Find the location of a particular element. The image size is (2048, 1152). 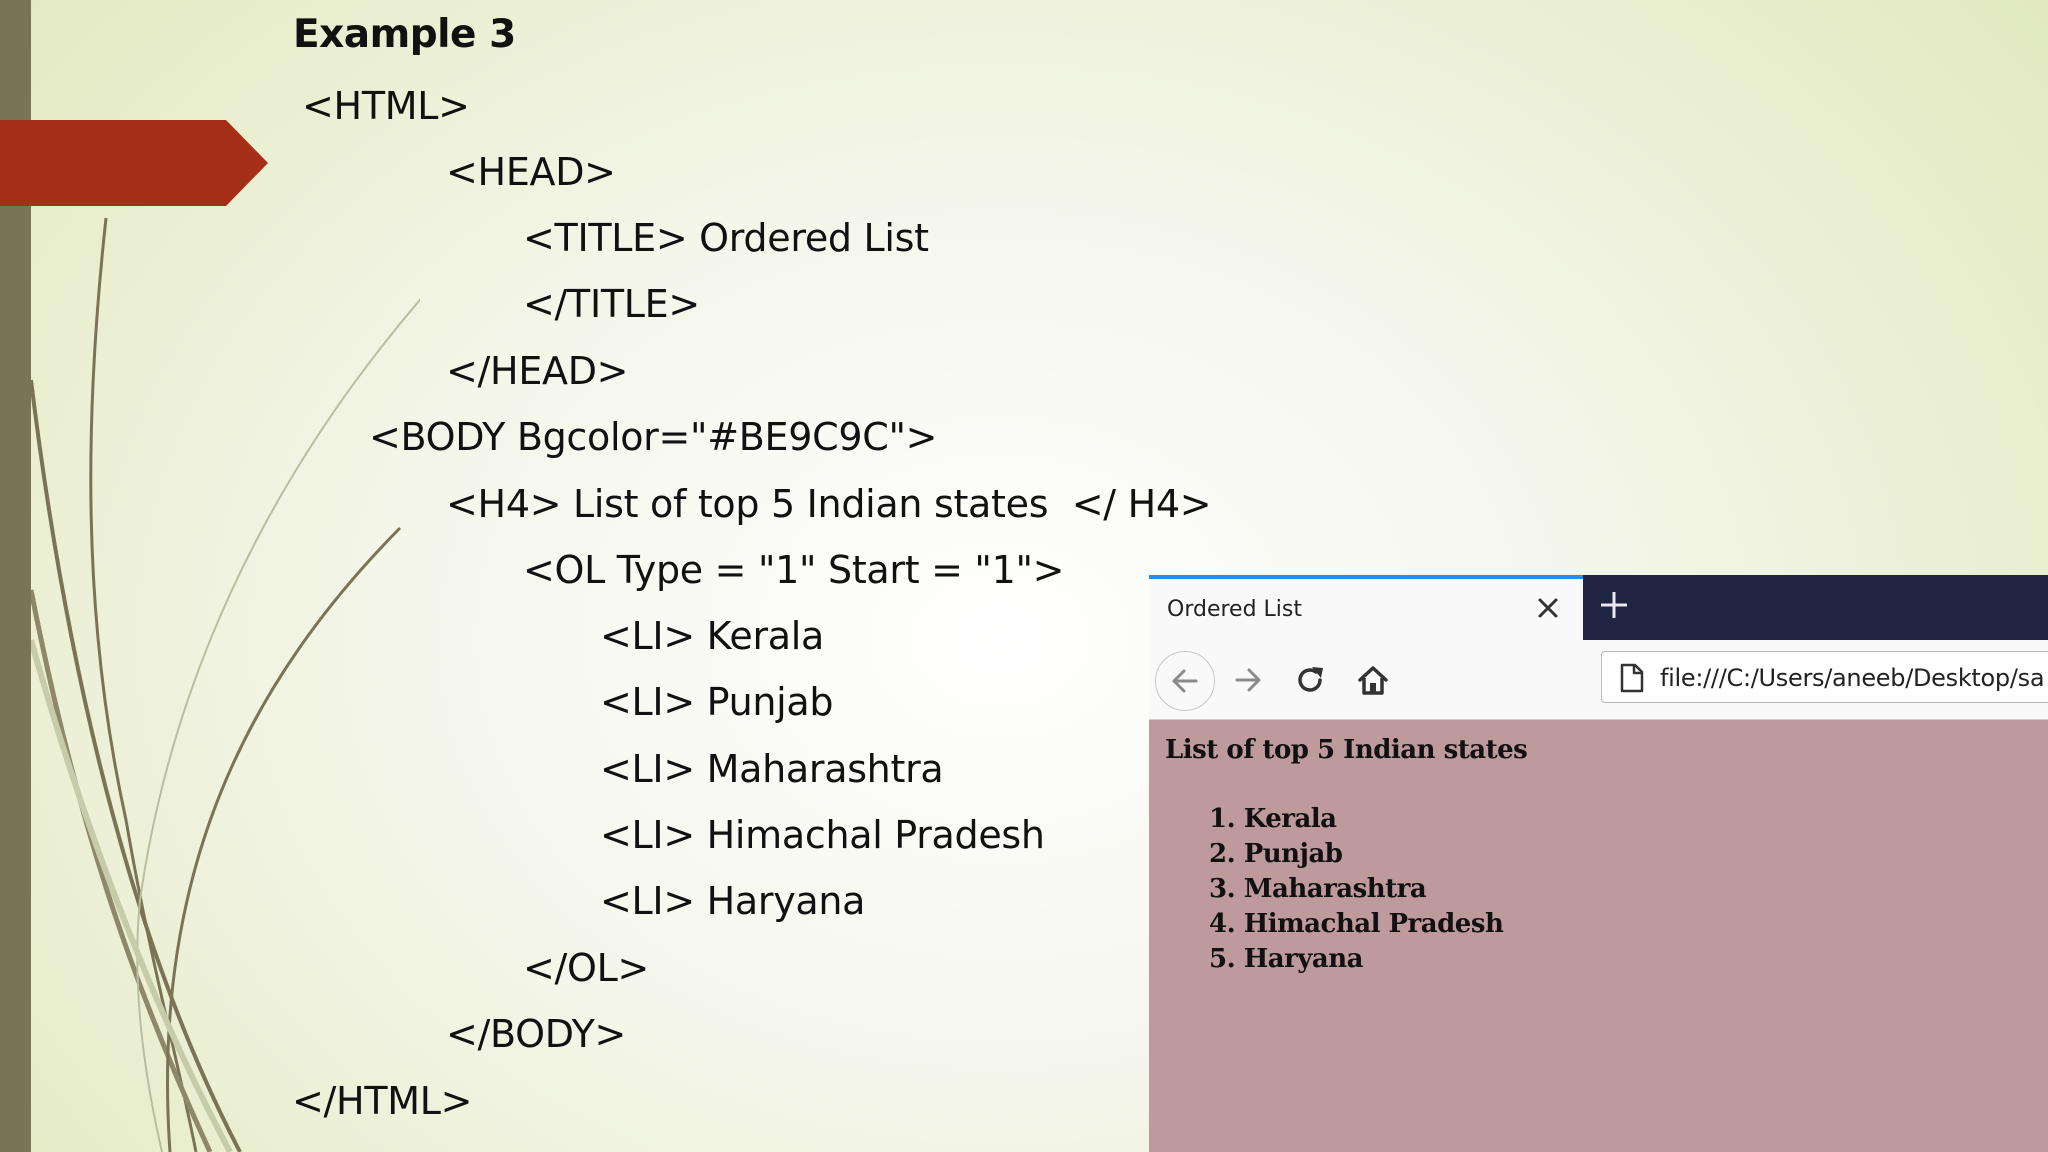

list-item: 5. Haryana is located at coordinates (1286, 959).